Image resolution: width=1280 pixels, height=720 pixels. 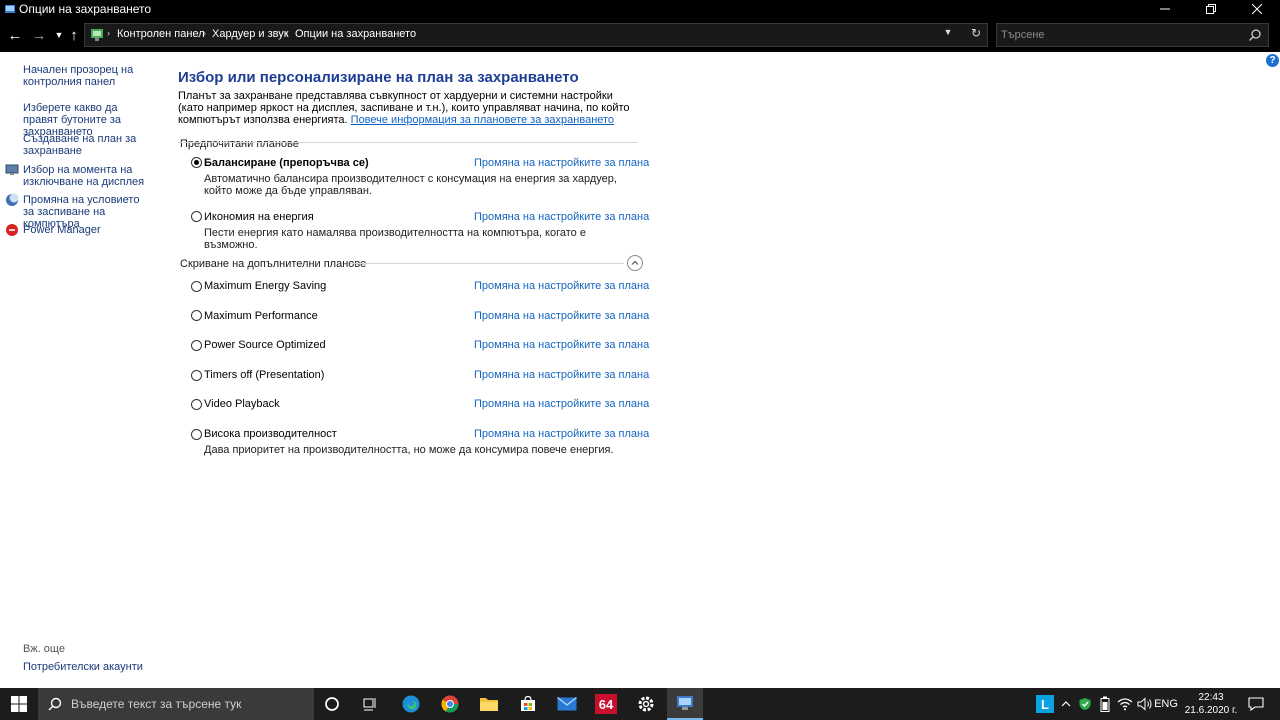 I want to click on edge-button, so click(x=411, y=704).